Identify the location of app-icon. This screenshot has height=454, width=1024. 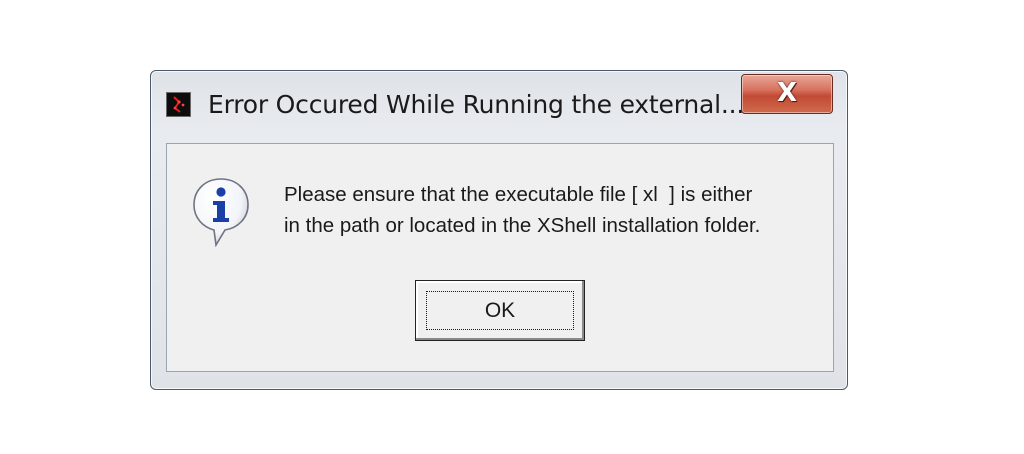
(178, 104).